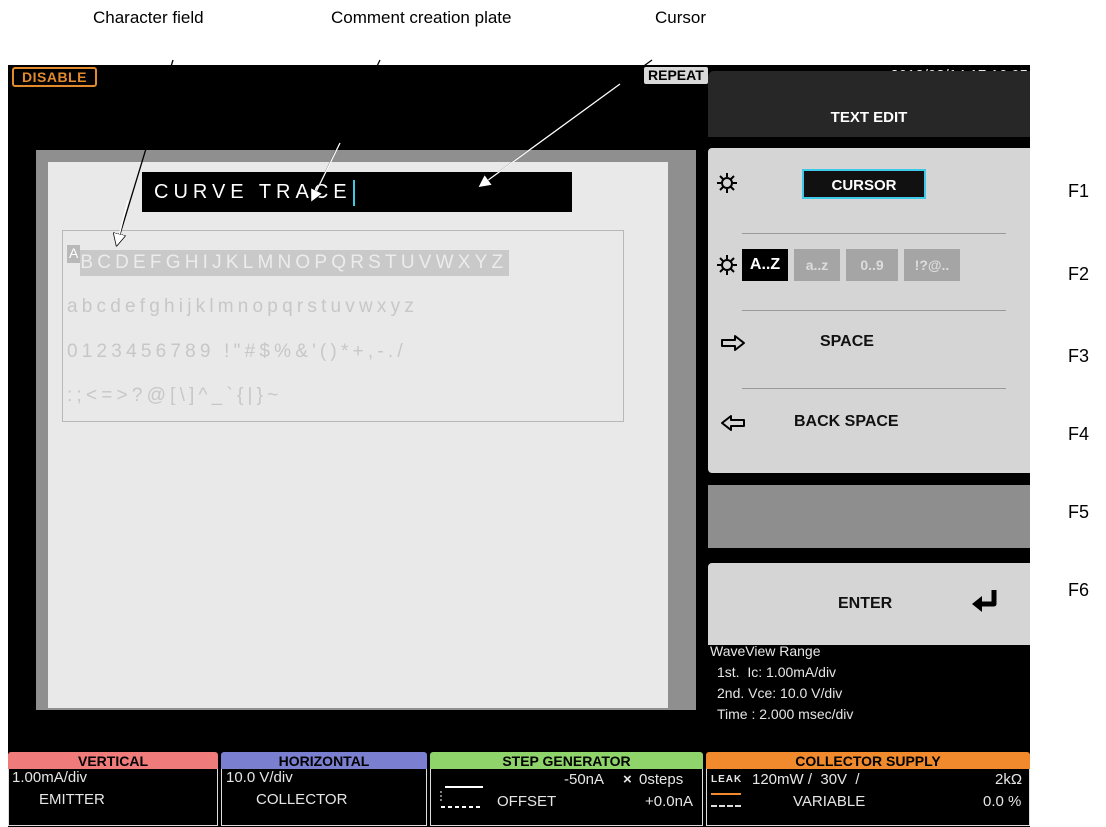 The width and height of the screenshot is (1106, 827). What do you see at coordinates (145, 152) in the screenshot?
I see `leader-character-field` at bounding box center [145, 152].